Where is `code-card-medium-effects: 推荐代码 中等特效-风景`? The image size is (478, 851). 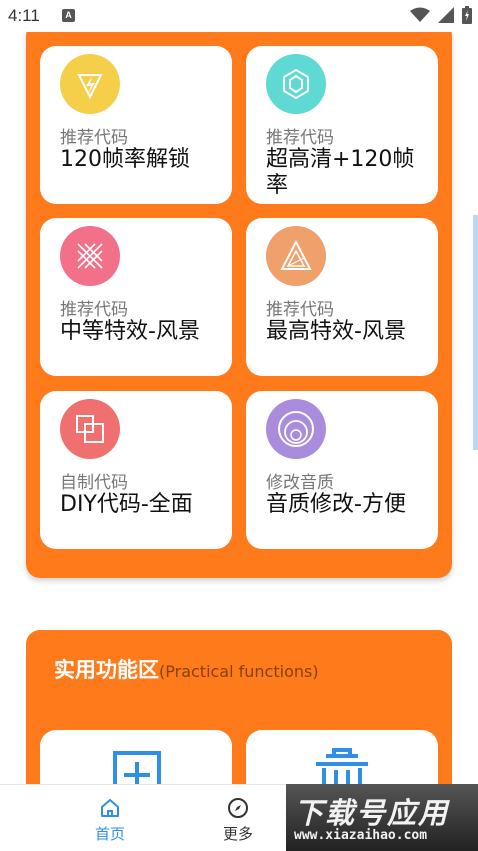
code-card-medium-effects: 推荐代码 中等特效-风景 is located at coordinates (136, 297).